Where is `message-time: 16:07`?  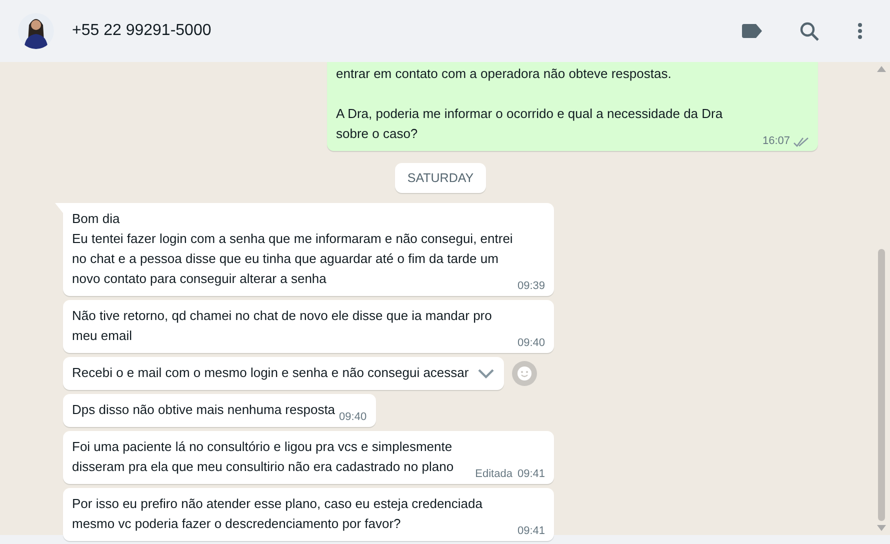
message-time: 16:07 is located at coordinates (776, 141).